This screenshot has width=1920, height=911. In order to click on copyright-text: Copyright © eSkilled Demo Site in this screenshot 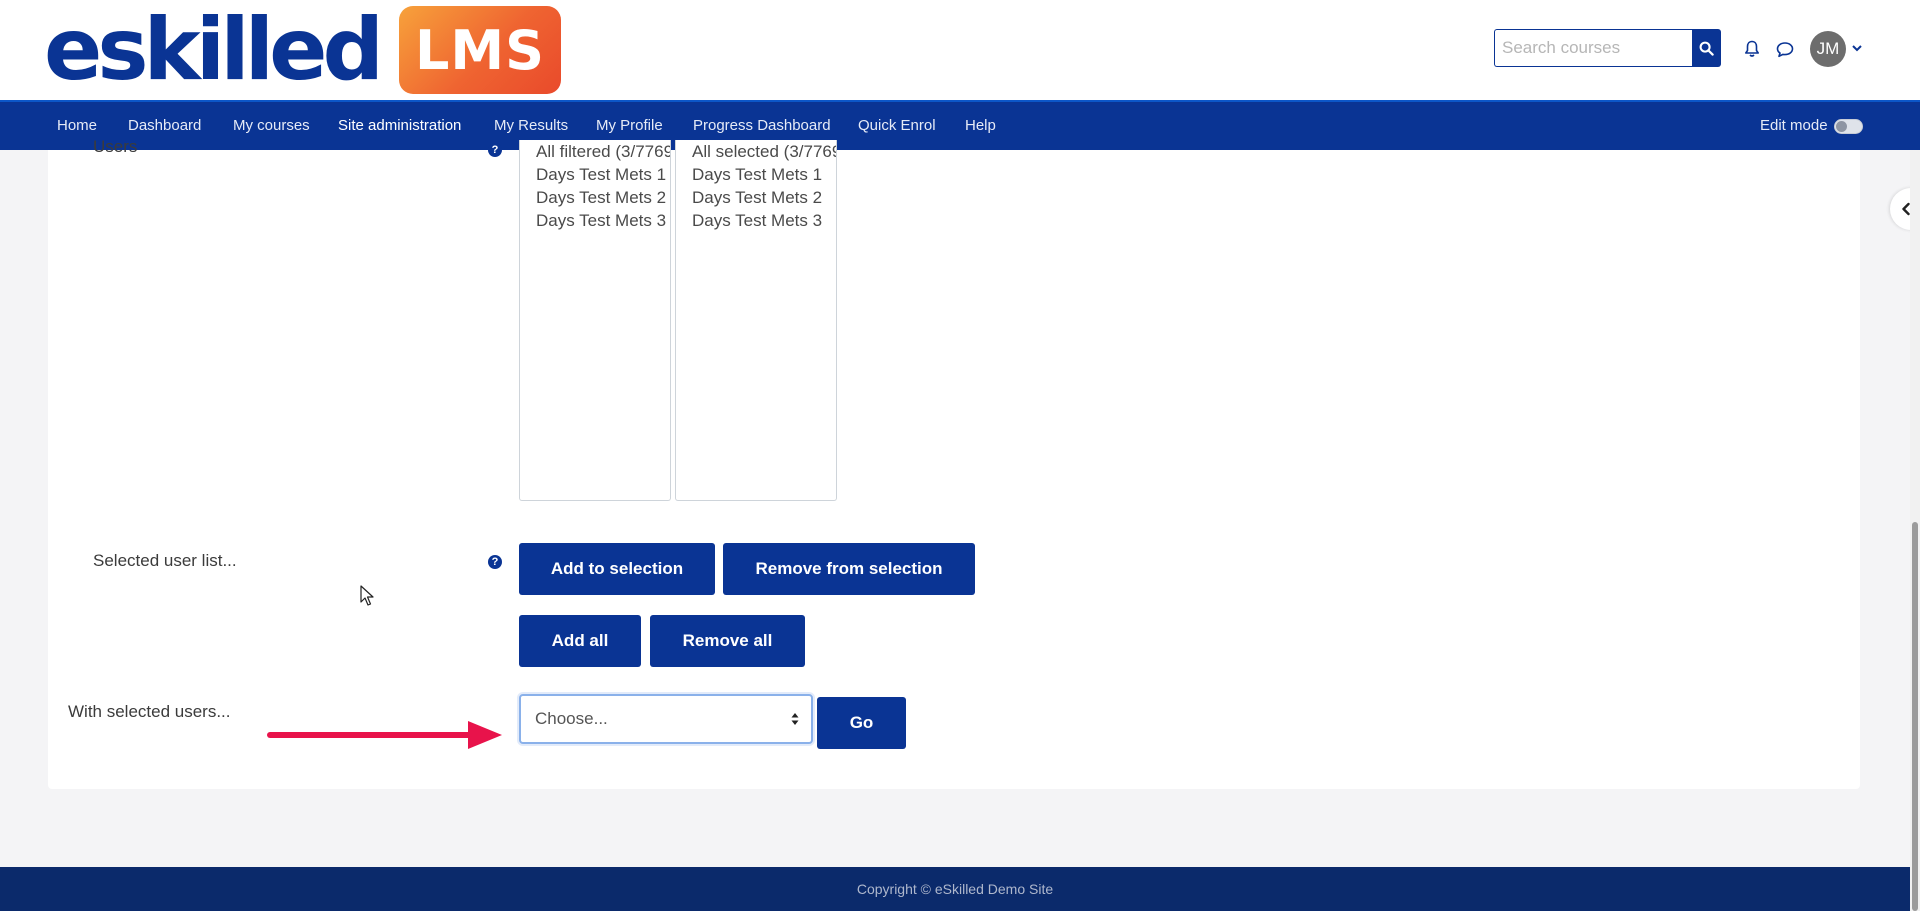, I will do `click(955, 889)`.